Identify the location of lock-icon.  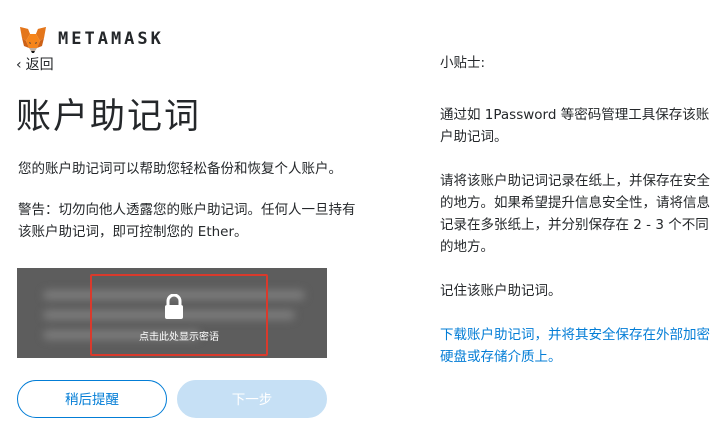
(174, 306).